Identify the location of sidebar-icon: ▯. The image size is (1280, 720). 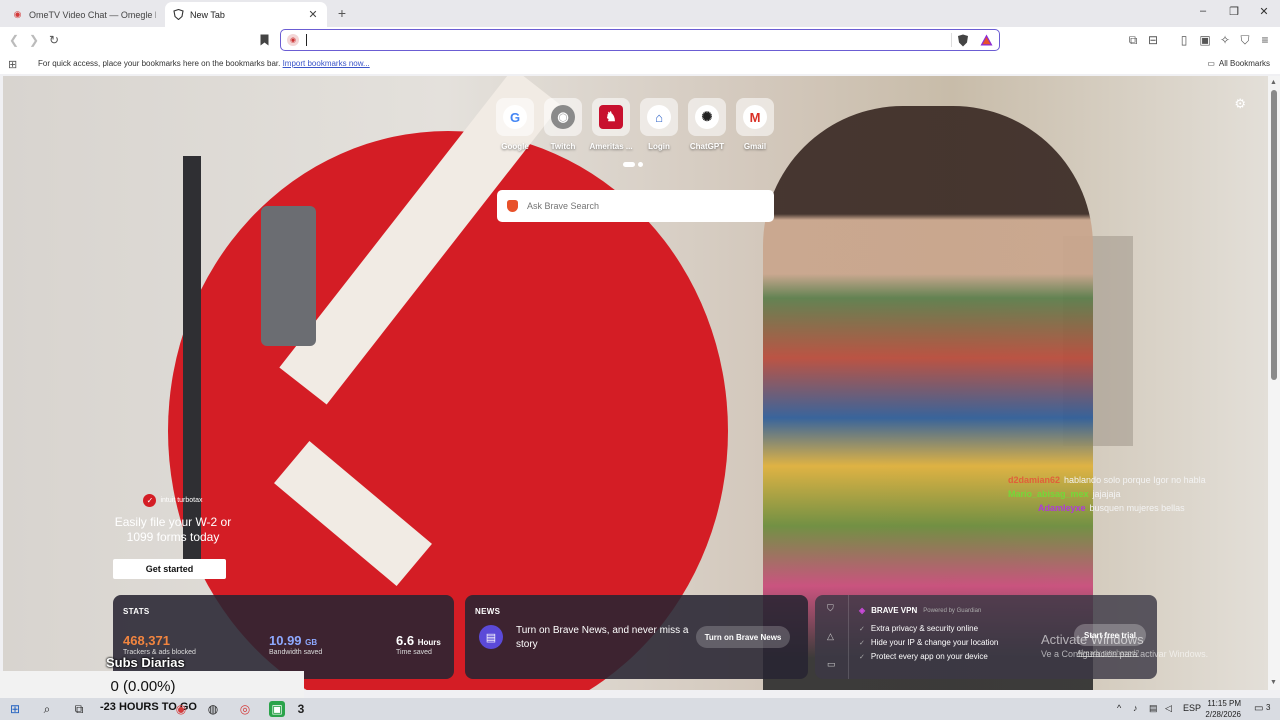
(1184, 40).